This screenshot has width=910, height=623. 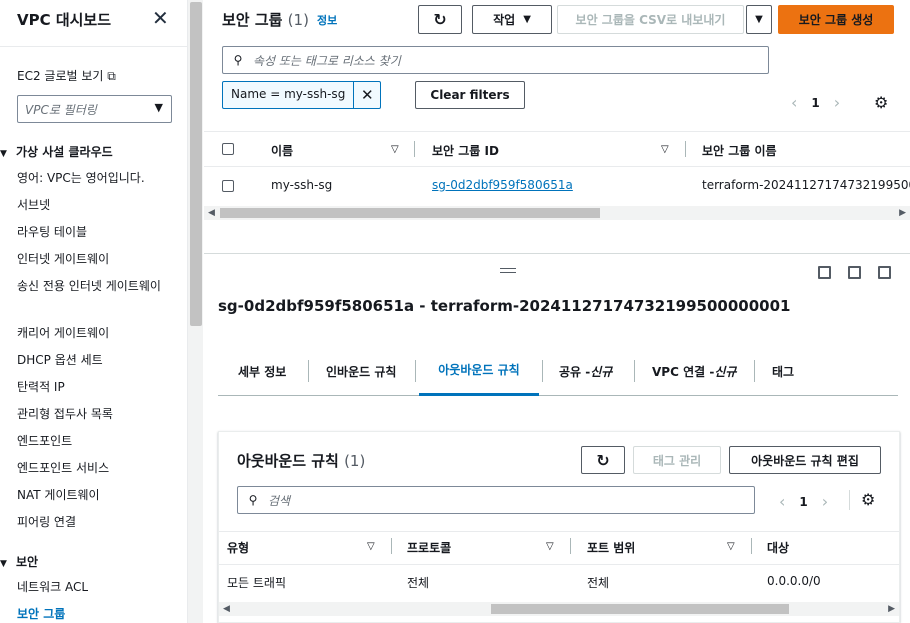 I want to click on tab-outbound: 아웃바운드 규칙, so click(x=479, y=371).